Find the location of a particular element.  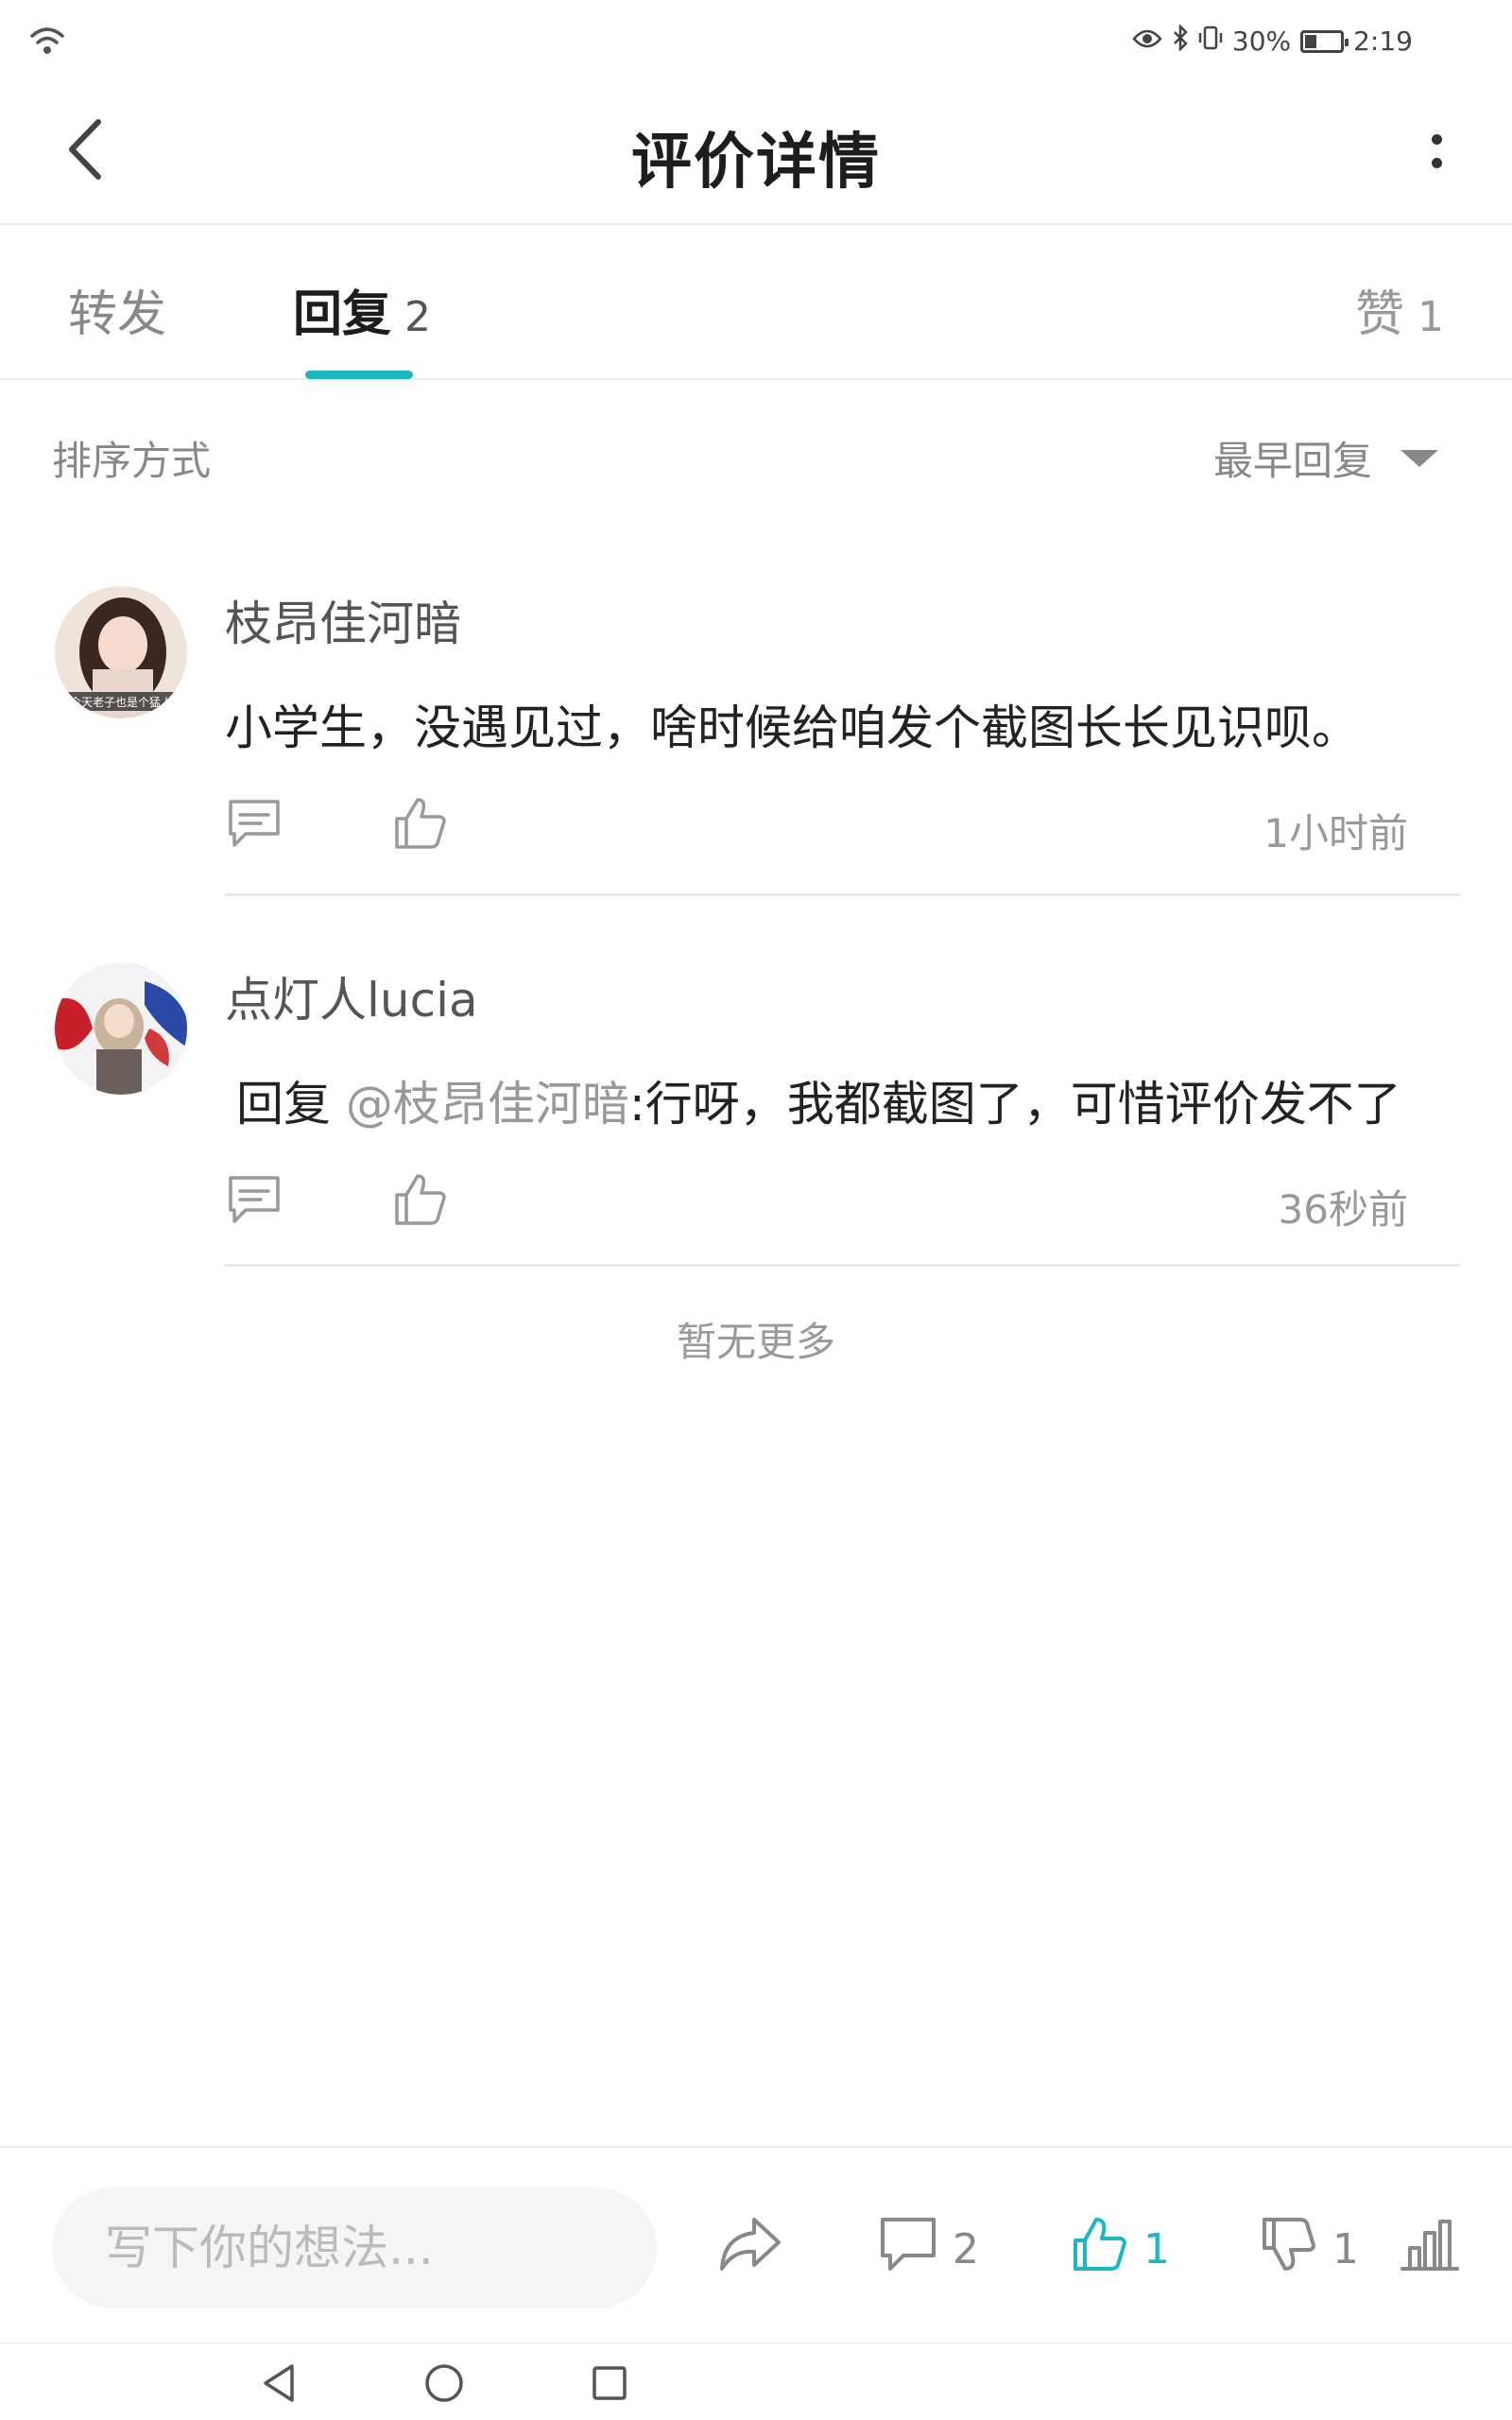

tab-label: 回复 is located at coordinates (342, 314).